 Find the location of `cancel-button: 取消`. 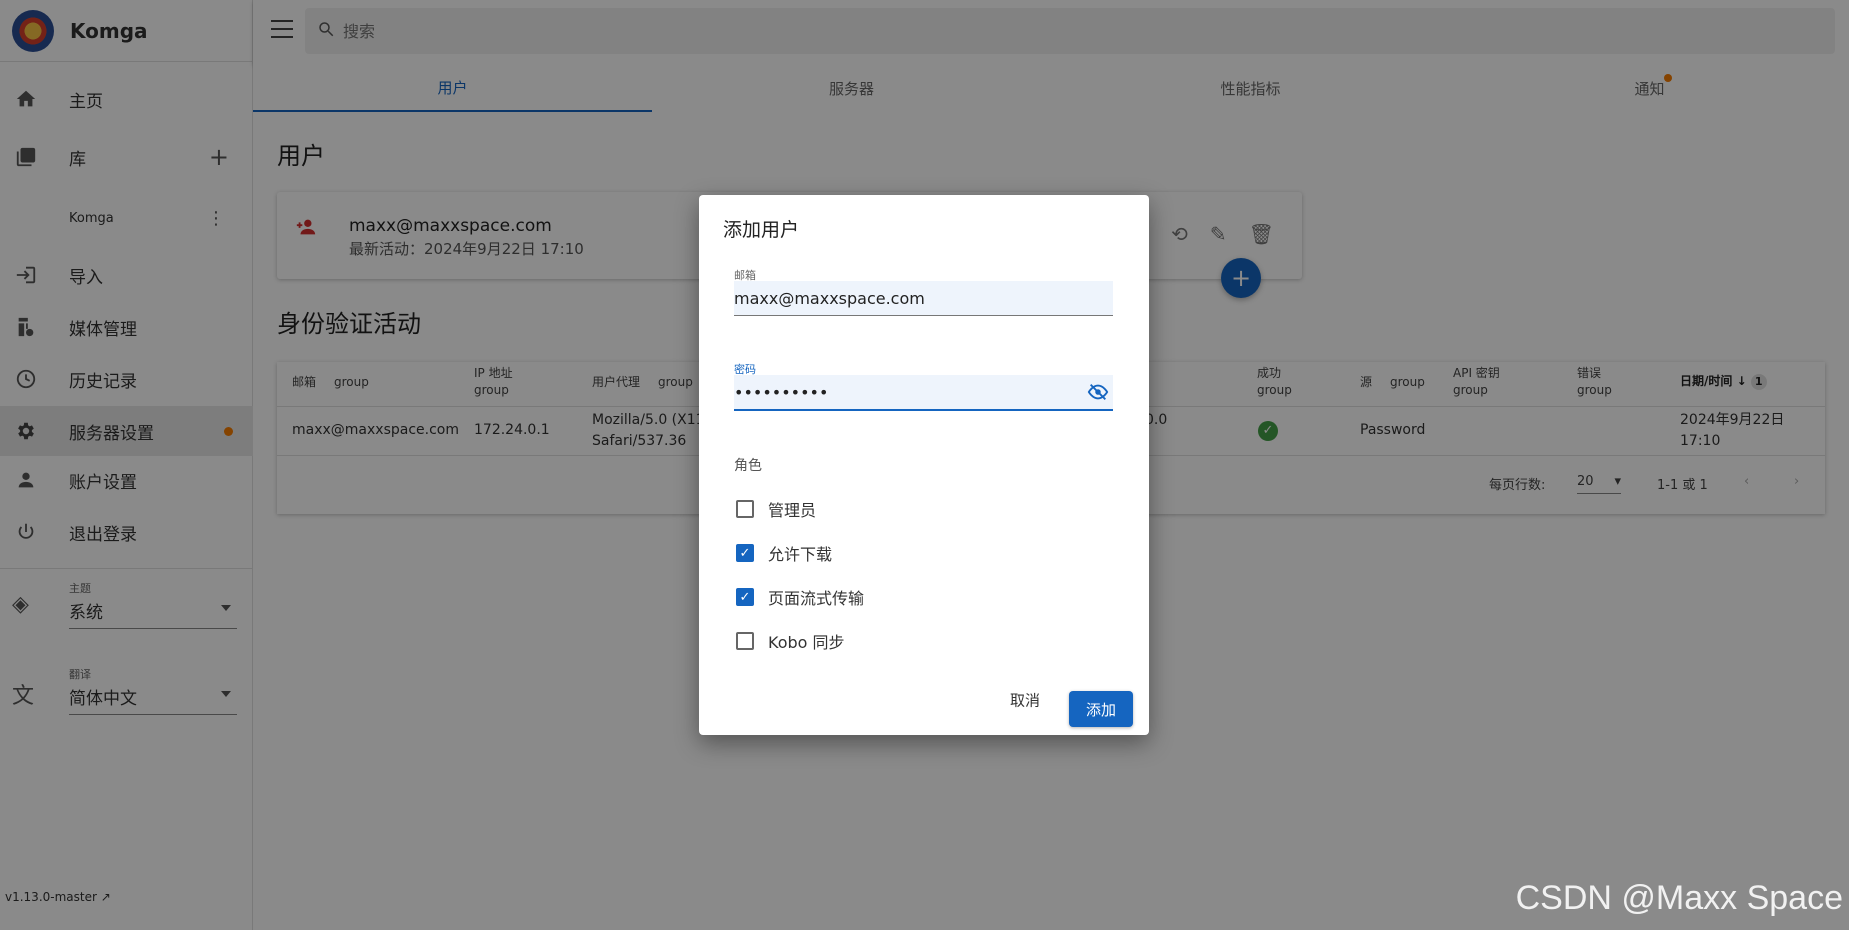

cancel-button: 取消 is located at coordinates (1025, 700).